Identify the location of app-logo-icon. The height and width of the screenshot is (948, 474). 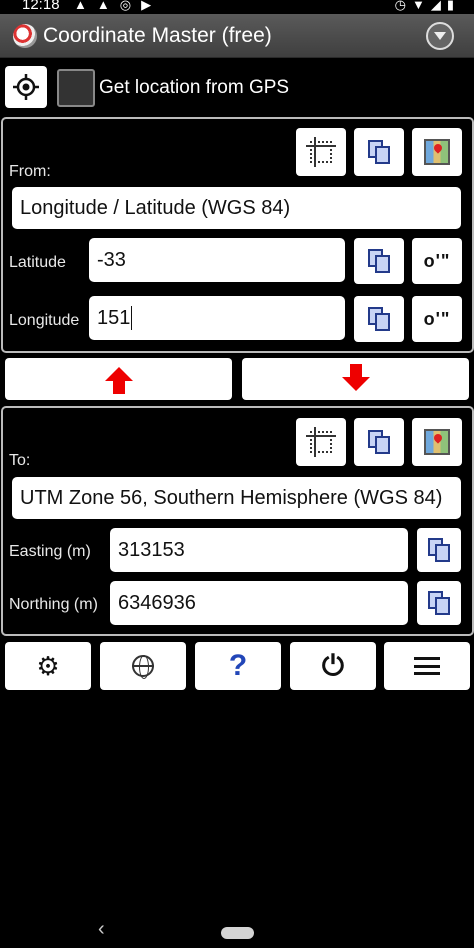
(25, 36).